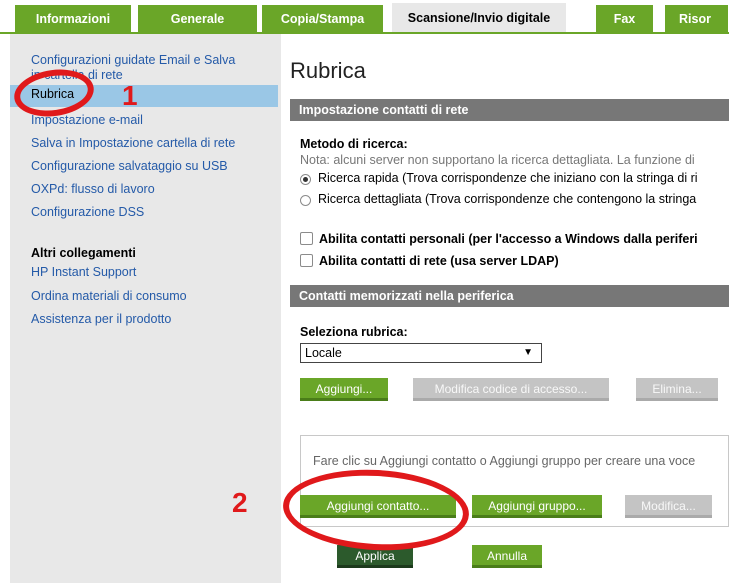 Image resolution: width=729 pixels, height=583 pixels. I want to click on page-title: Rubrica, so click(328, 70).